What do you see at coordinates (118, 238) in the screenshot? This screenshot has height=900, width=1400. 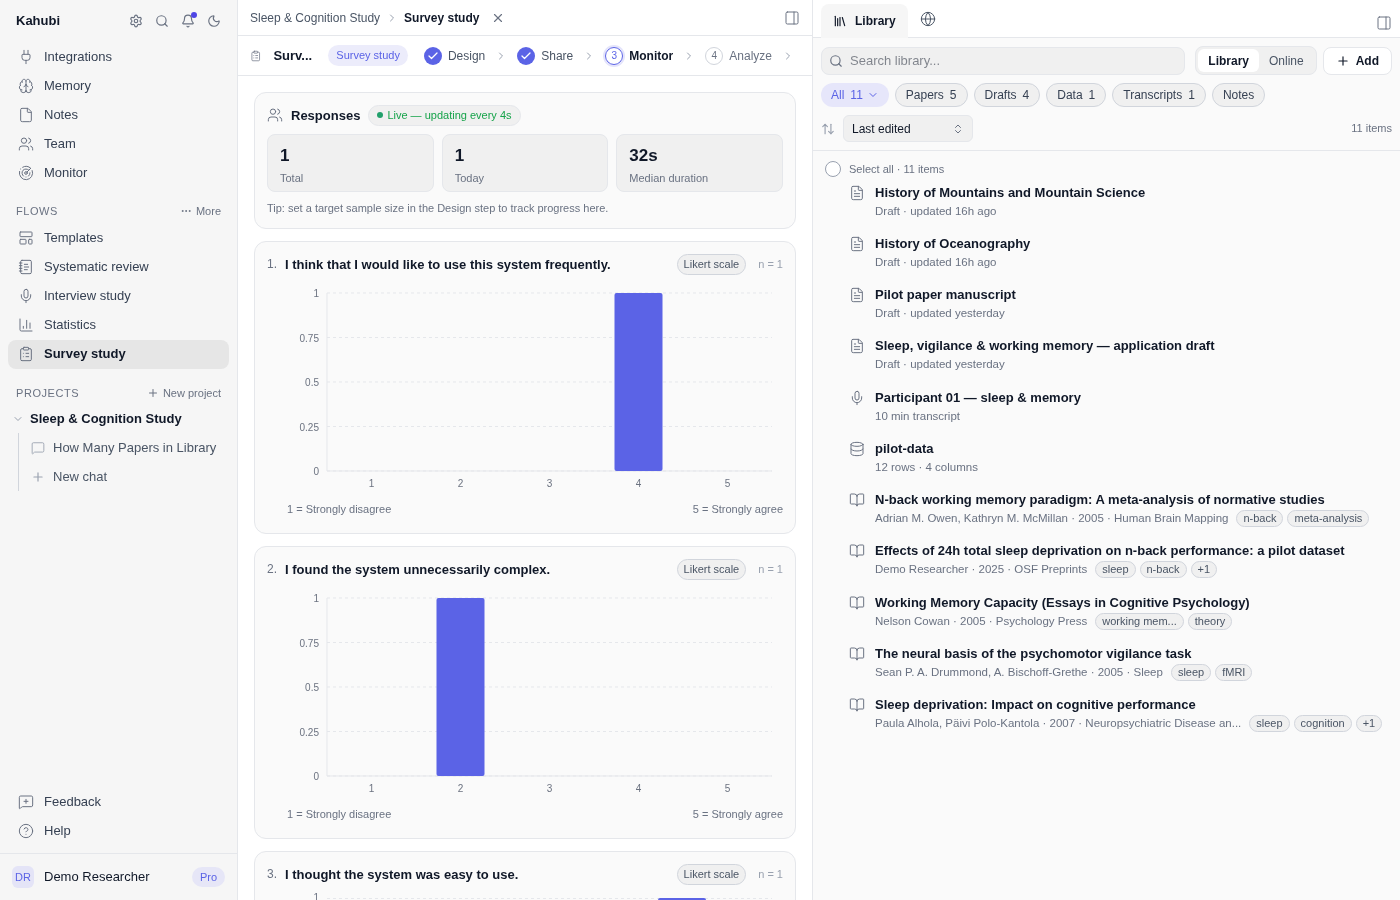 I see `sidebar-item: Templates` at bounding box center [118, 238].